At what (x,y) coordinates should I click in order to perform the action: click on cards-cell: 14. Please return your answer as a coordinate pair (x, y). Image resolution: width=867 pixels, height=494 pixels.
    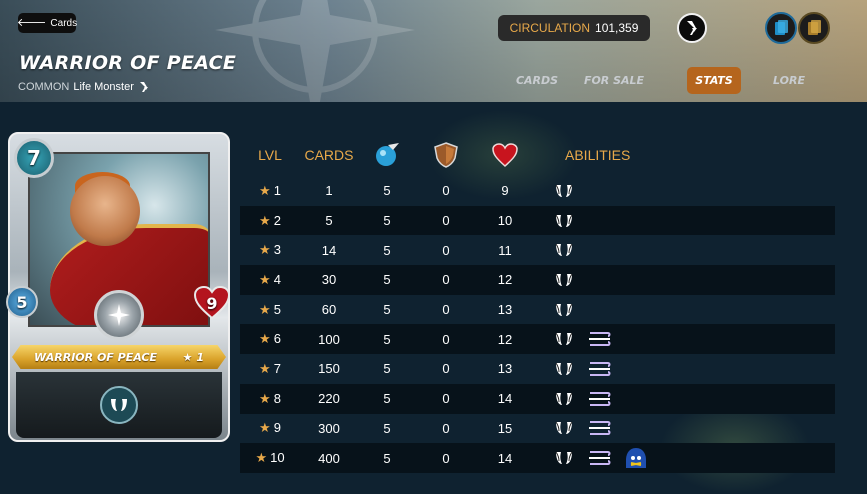
    Looking at the image, I should click on (329, 250).